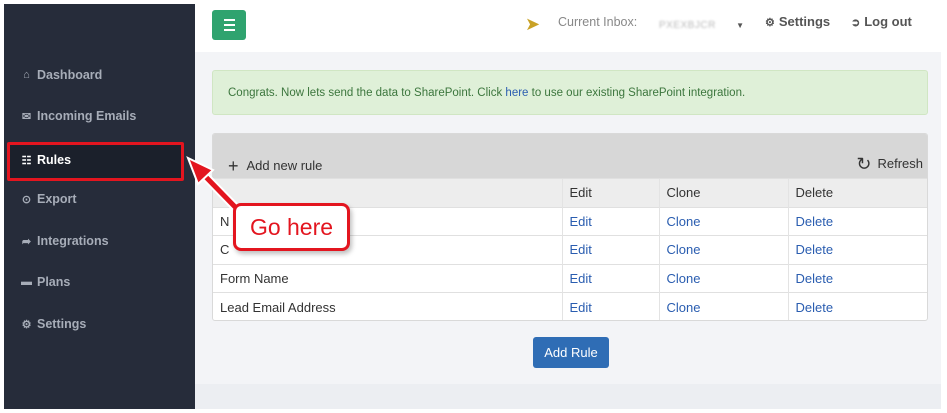  Describe the element at coordinates (568, 396) in the screenshot. I see `content-footer-strip` at that location.